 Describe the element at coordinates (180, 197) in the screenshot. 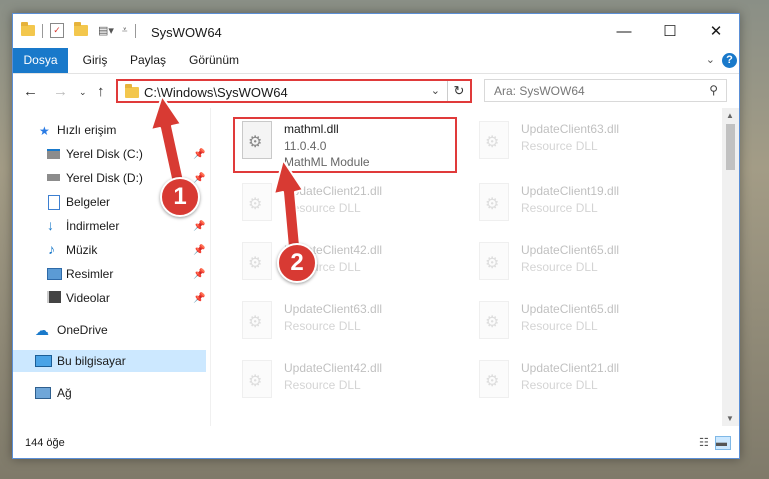

I see `callout-badge-1: 1` at that location.